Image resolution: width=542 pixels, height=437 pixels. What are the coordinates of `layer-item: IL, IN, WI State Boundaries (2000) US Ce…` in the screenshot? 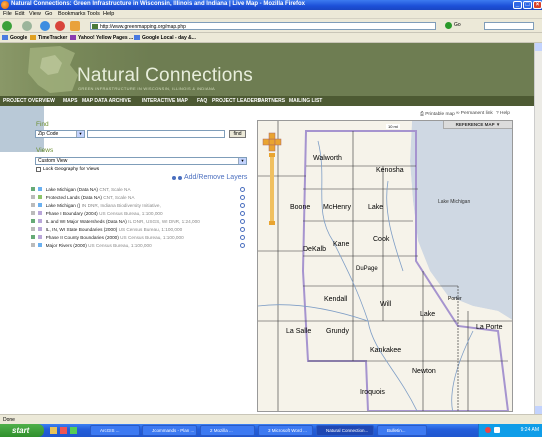 It's located at (106, 230).